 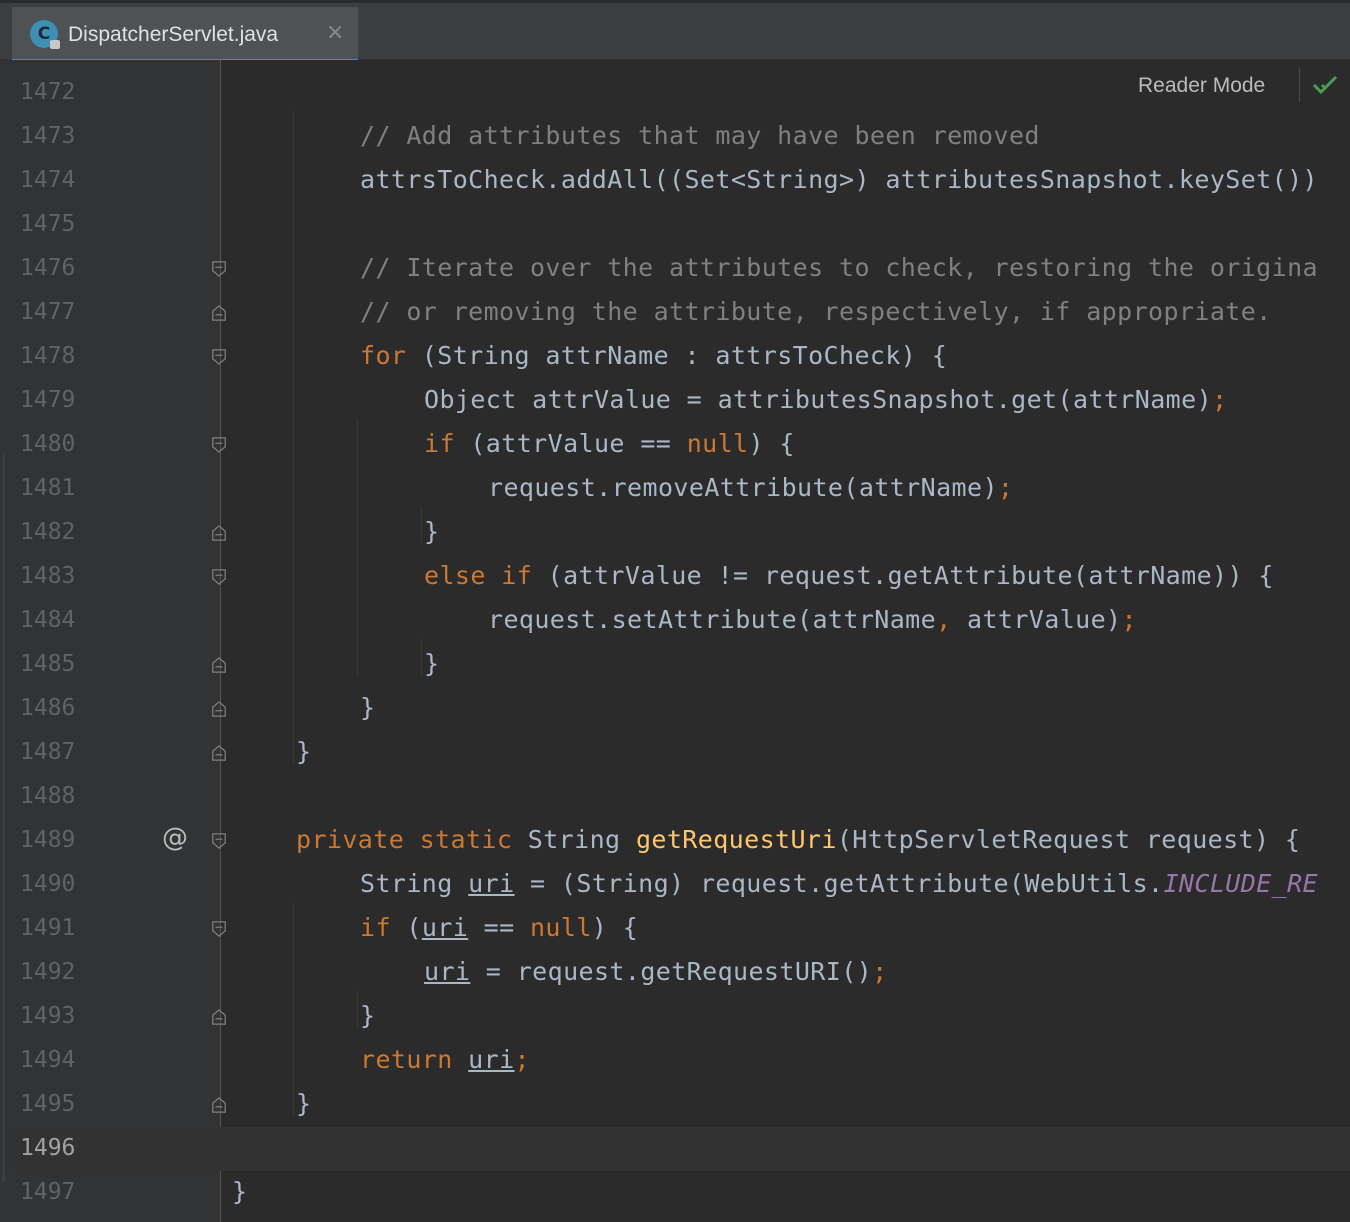 What do you see at coordinates (55, 1060) in the screenshot?
I see `line-number: 1494` at bounding box center [55, 1060].